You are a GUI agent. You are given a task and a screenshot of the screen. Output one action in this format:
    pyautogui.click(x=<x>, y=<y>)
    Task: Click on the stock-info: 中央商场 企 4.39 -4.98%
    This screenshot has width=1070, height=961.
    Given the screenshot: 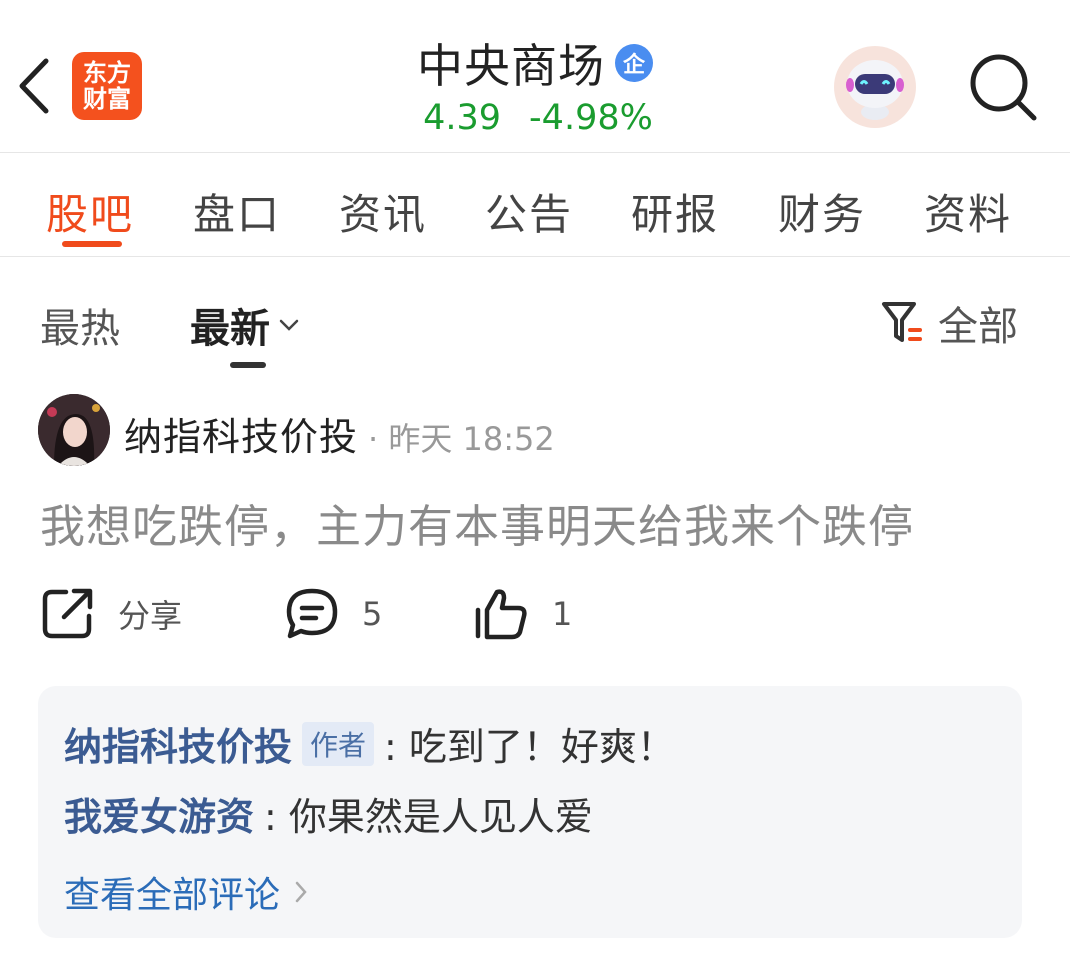 What is the action you would take?
    pyautogui.click(x=535, y=89)
    